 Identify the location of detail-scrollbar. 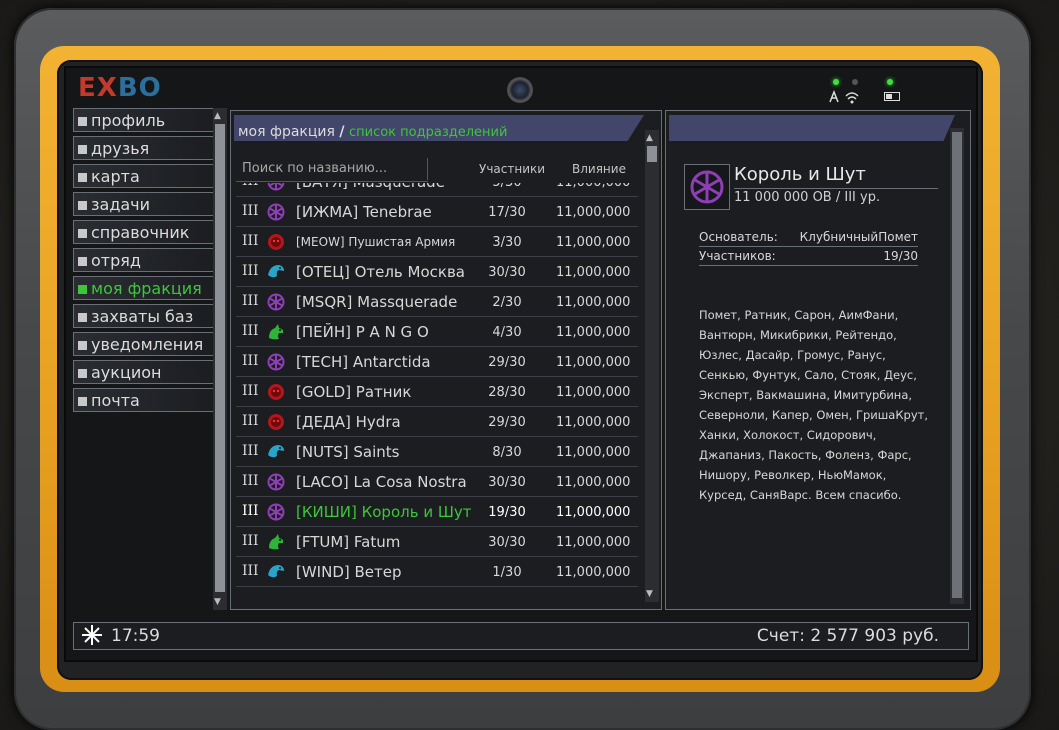
(957, 366).